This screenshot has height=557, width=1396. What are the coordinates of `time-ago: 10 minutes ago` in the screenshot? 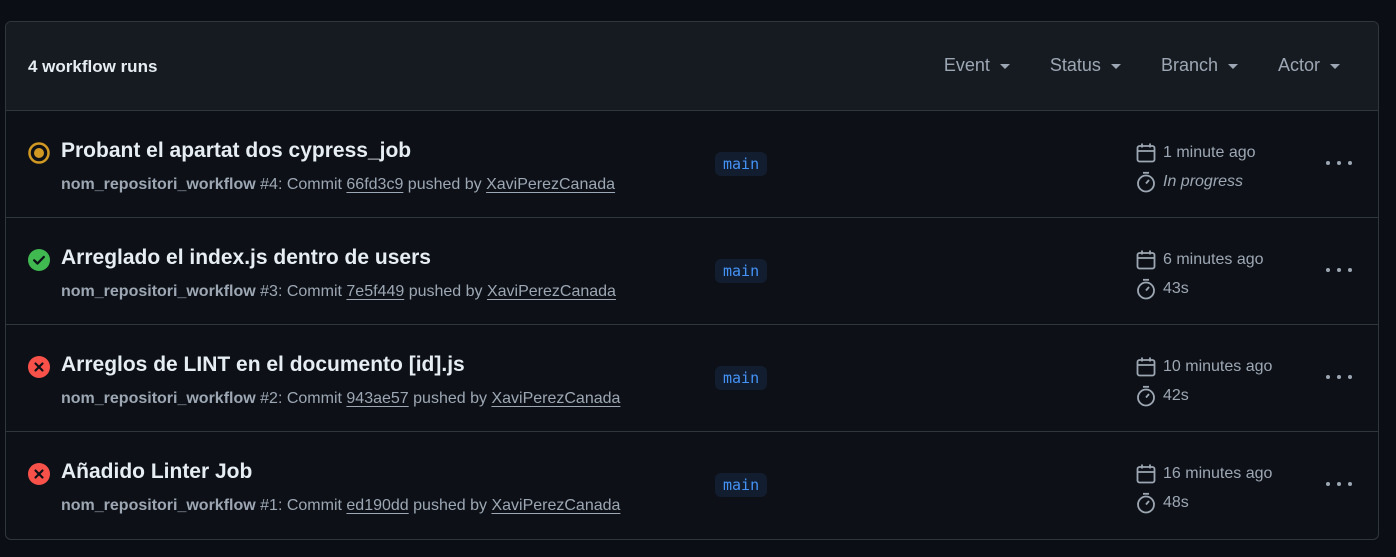 It's located at (1218, 366).